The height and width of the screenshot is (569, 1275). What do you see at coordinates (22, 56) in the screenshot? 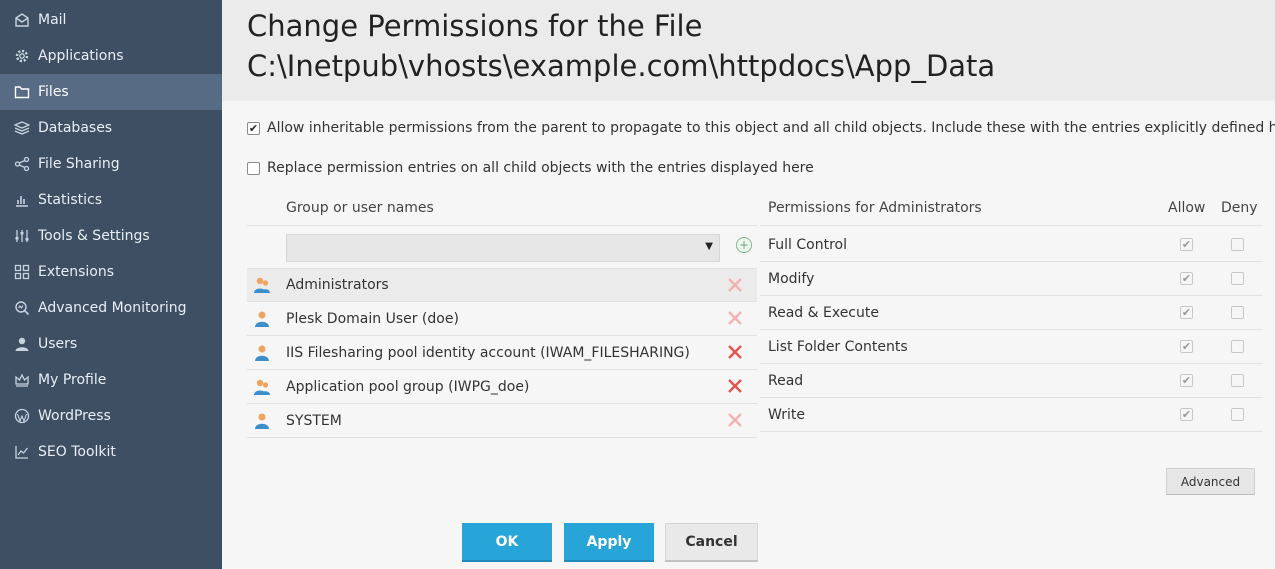
I see `gear-icon` at bounding box center [22, 56].